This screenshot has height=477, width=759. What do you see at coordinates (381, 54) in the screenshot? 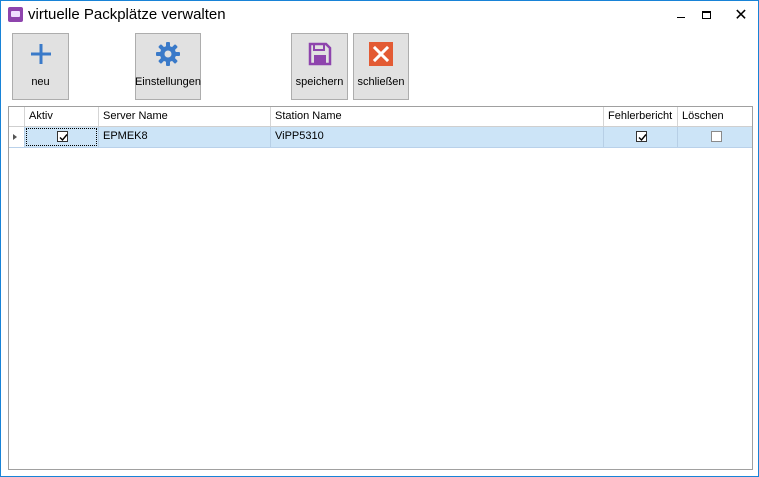
I see `close-x-icon` at bounding box center [381, 54].